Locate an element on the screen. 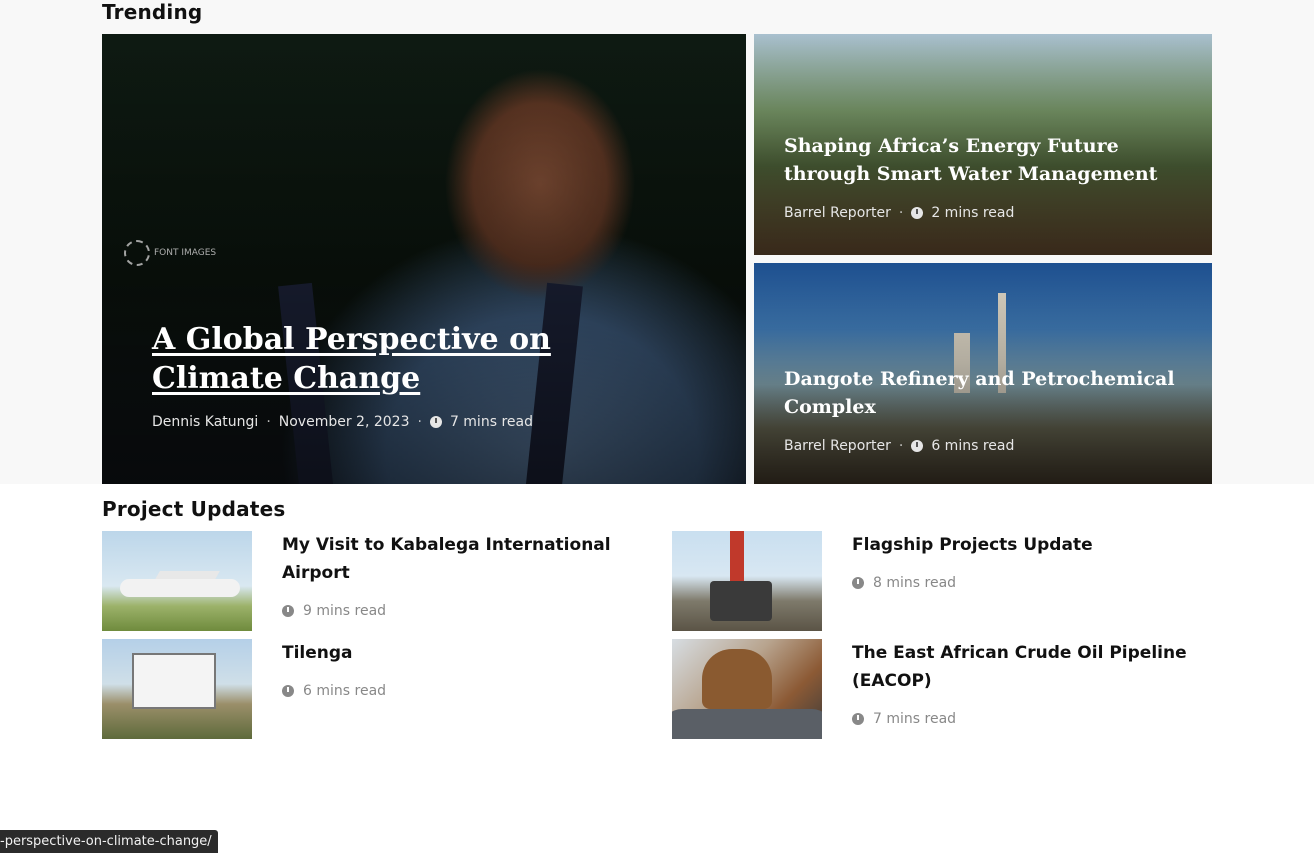 This screenshot has height=853, width=1314. article-read-time: 9 mins read is located at coordinates (345, 611).